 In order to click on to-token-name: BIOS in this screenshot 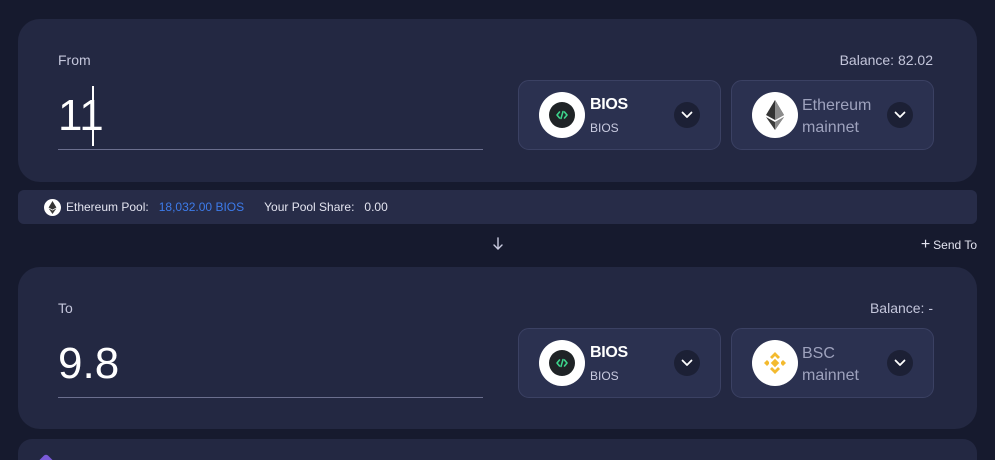, I will do `click(609, 352)`.